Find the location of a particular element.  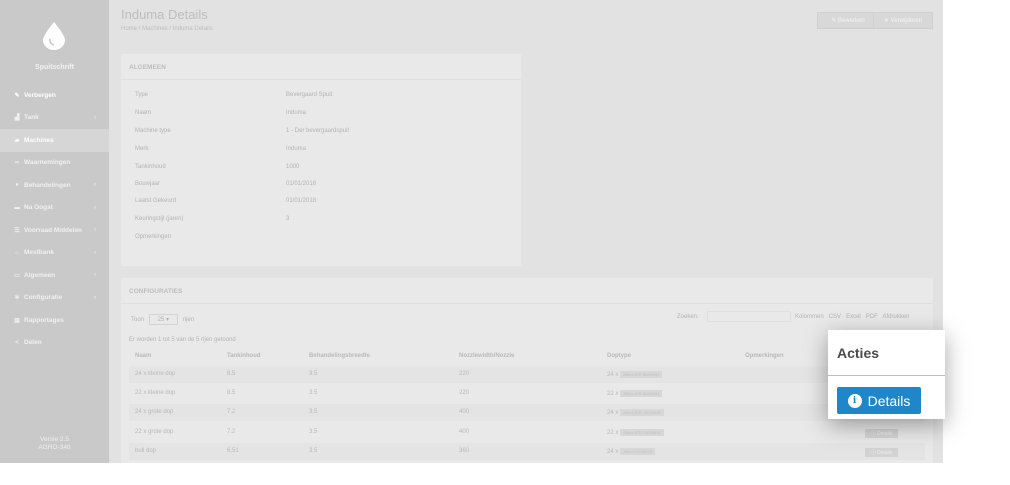

sidebar-item-machines: ▰ Machines is located at coordinates (54, 140).